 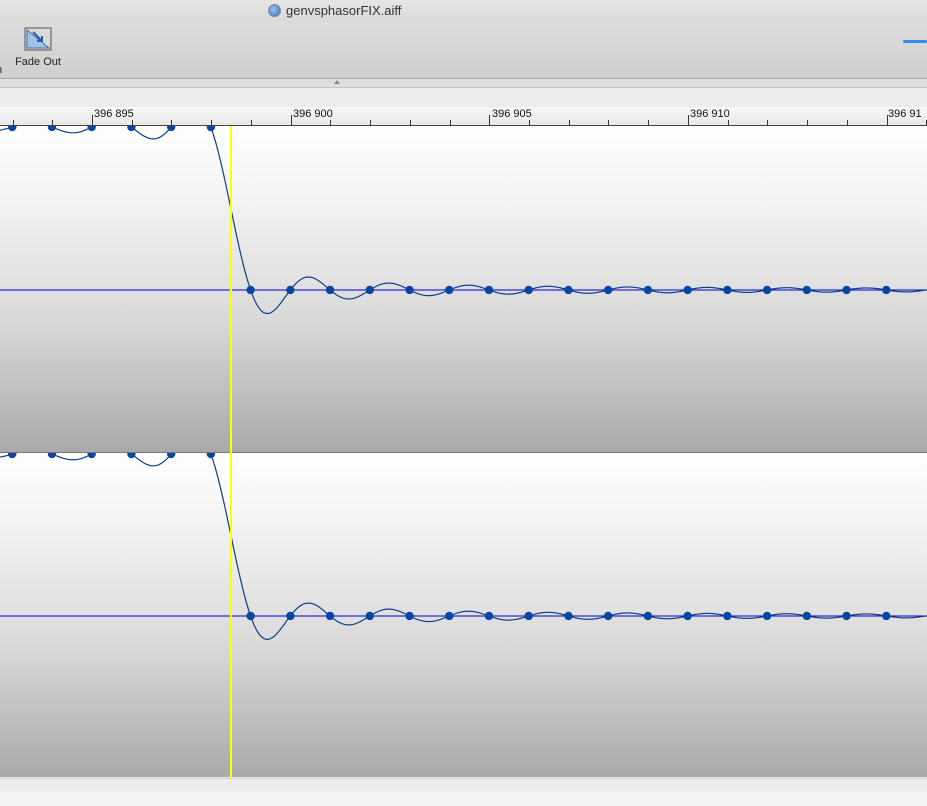 I want to click on fade-out-icon, so click(x=38, y=39).